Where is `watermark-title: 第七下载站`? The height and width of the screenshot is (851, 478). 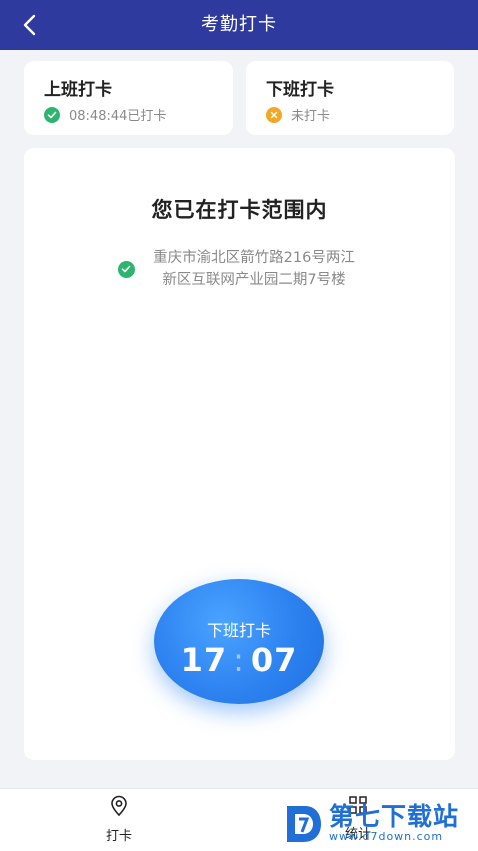
watermark-title: 第七下载站 is located at coordinates (394, 816).